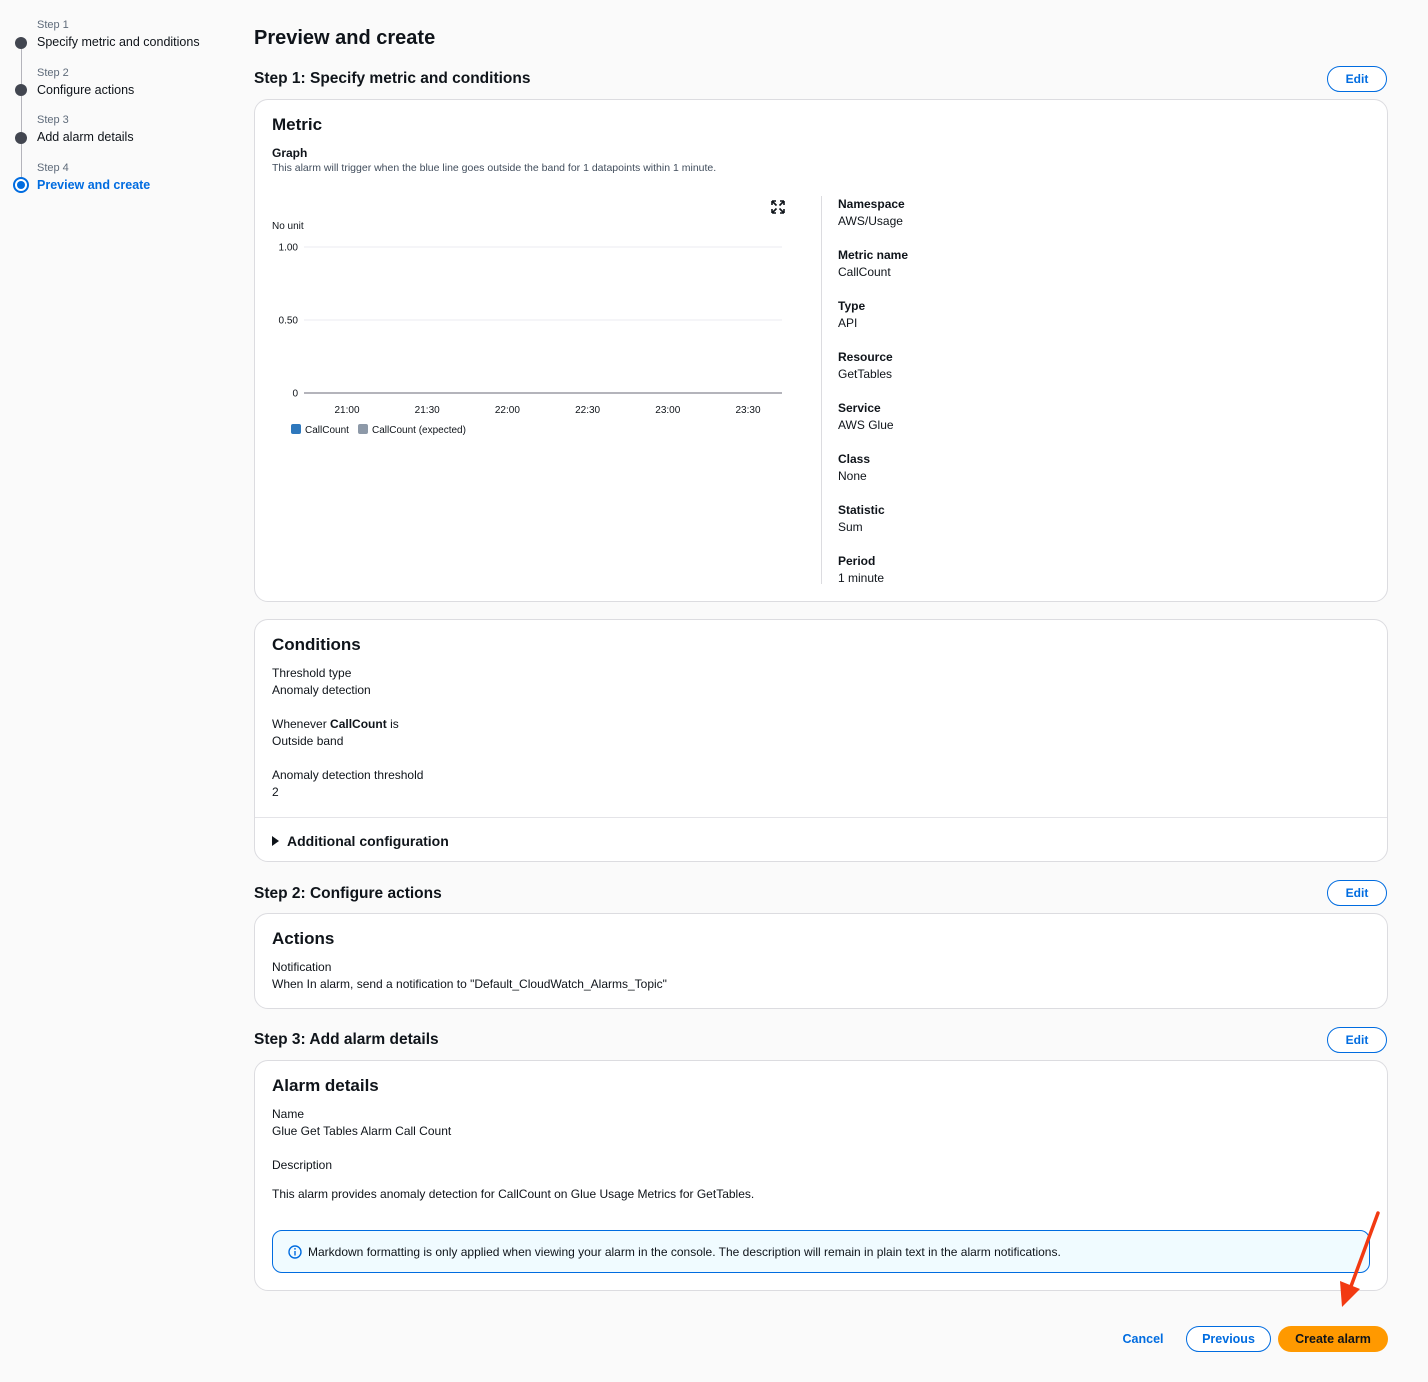 The height and width of the screenshot is (1382, 1428). Describe the element at coordinates (288, 1114) in the screenshot. I see `alarm-name-label: Name` at that location.